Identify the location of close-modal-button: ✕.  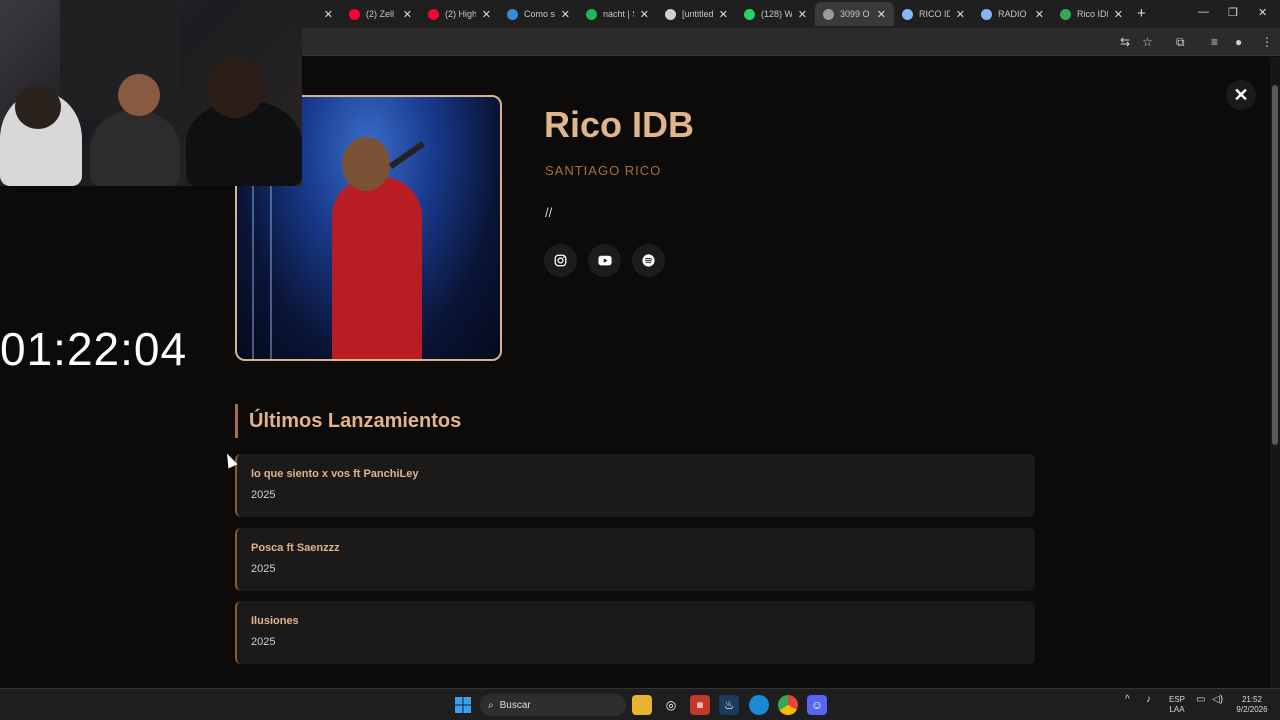
(1241, 95).